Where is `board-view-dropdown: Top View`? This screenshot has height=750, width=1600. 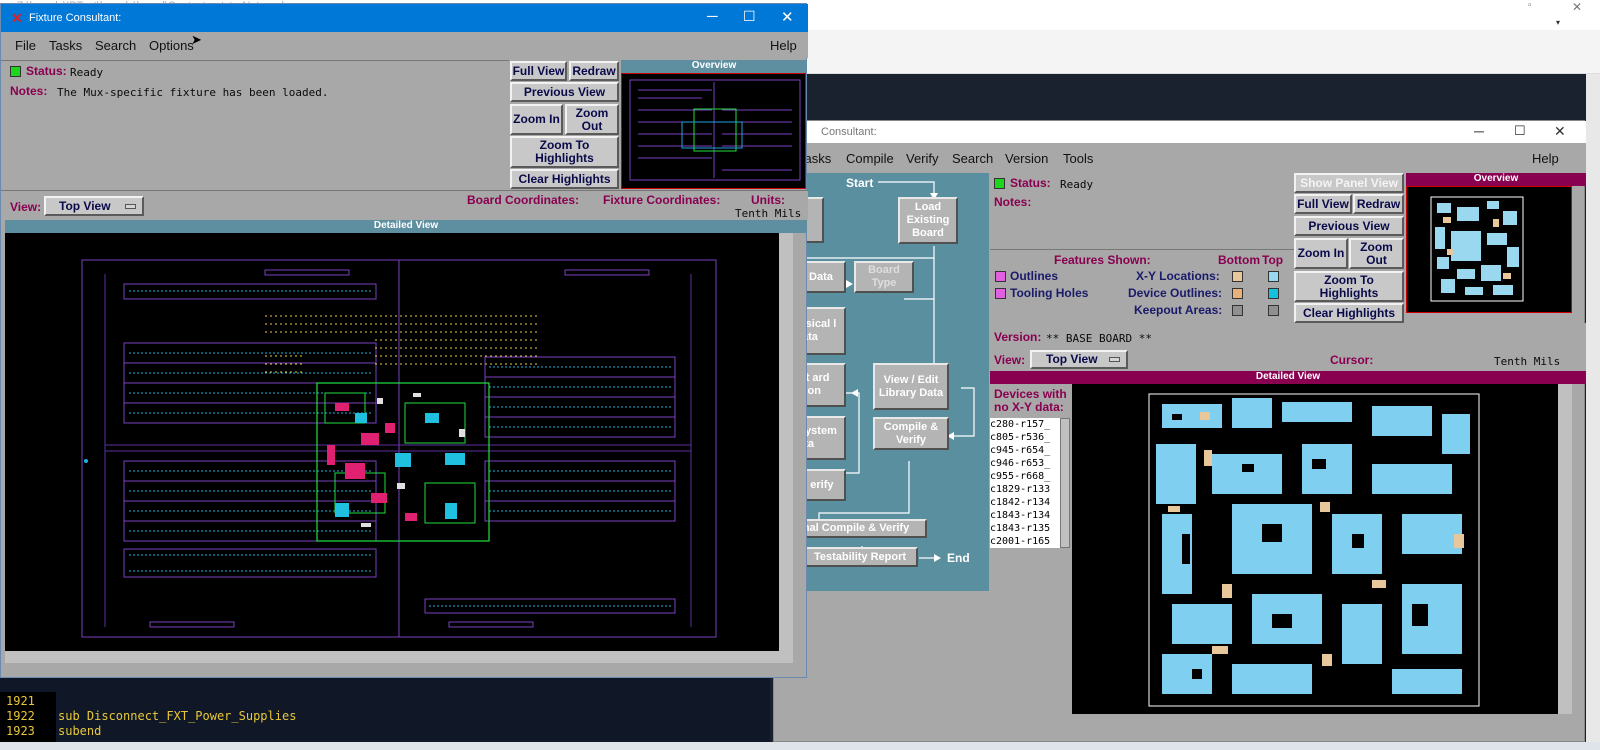 board-view-dropdown: Top View is located at coordinates (1079, 359).